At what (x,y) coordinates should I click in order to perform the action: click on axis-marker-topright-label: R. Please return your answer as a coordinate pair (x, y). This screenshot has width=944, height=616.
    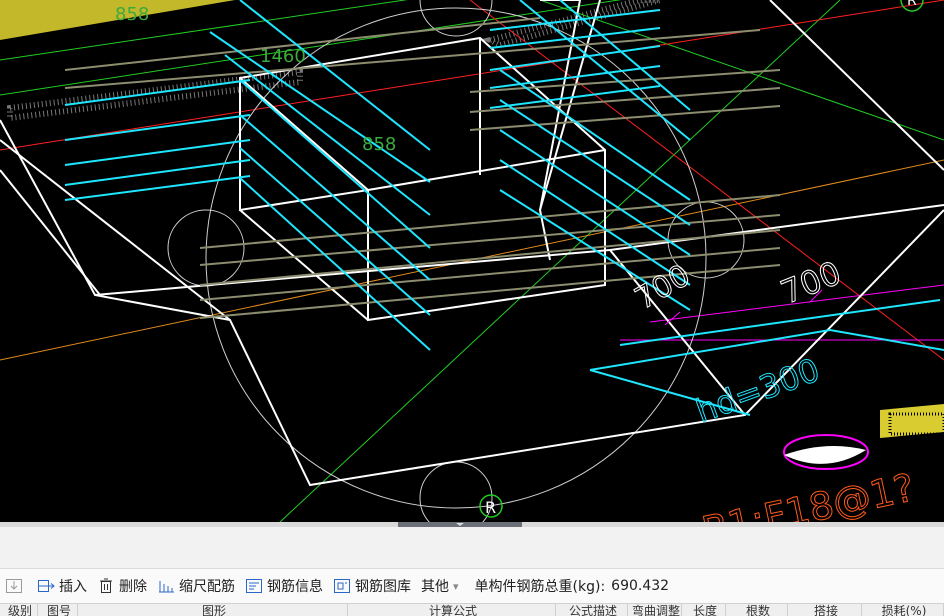
    Looking at the image, I should click on (912, 4).